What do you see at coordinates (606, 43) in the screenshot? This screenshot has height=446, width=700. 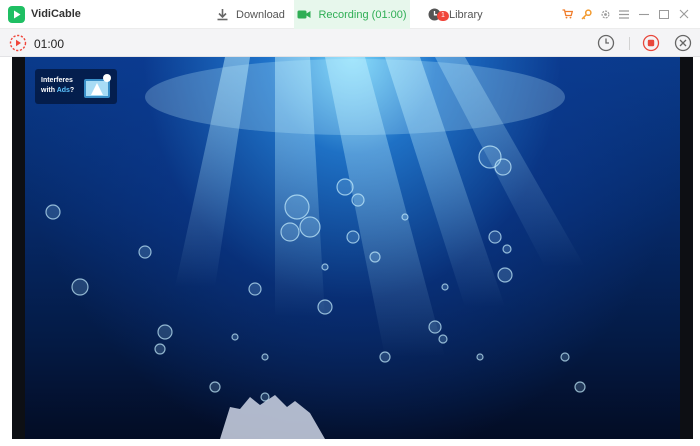 I see `schedule-clock-icon` at bounding box center [606, 43].